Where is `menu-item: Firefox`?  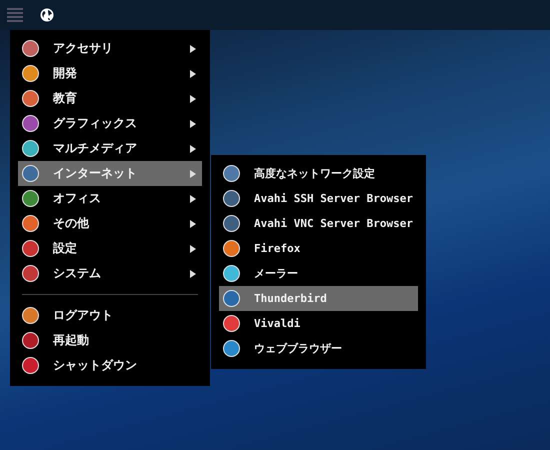 menu-item: Firefox is located at coordinates (318, 248).